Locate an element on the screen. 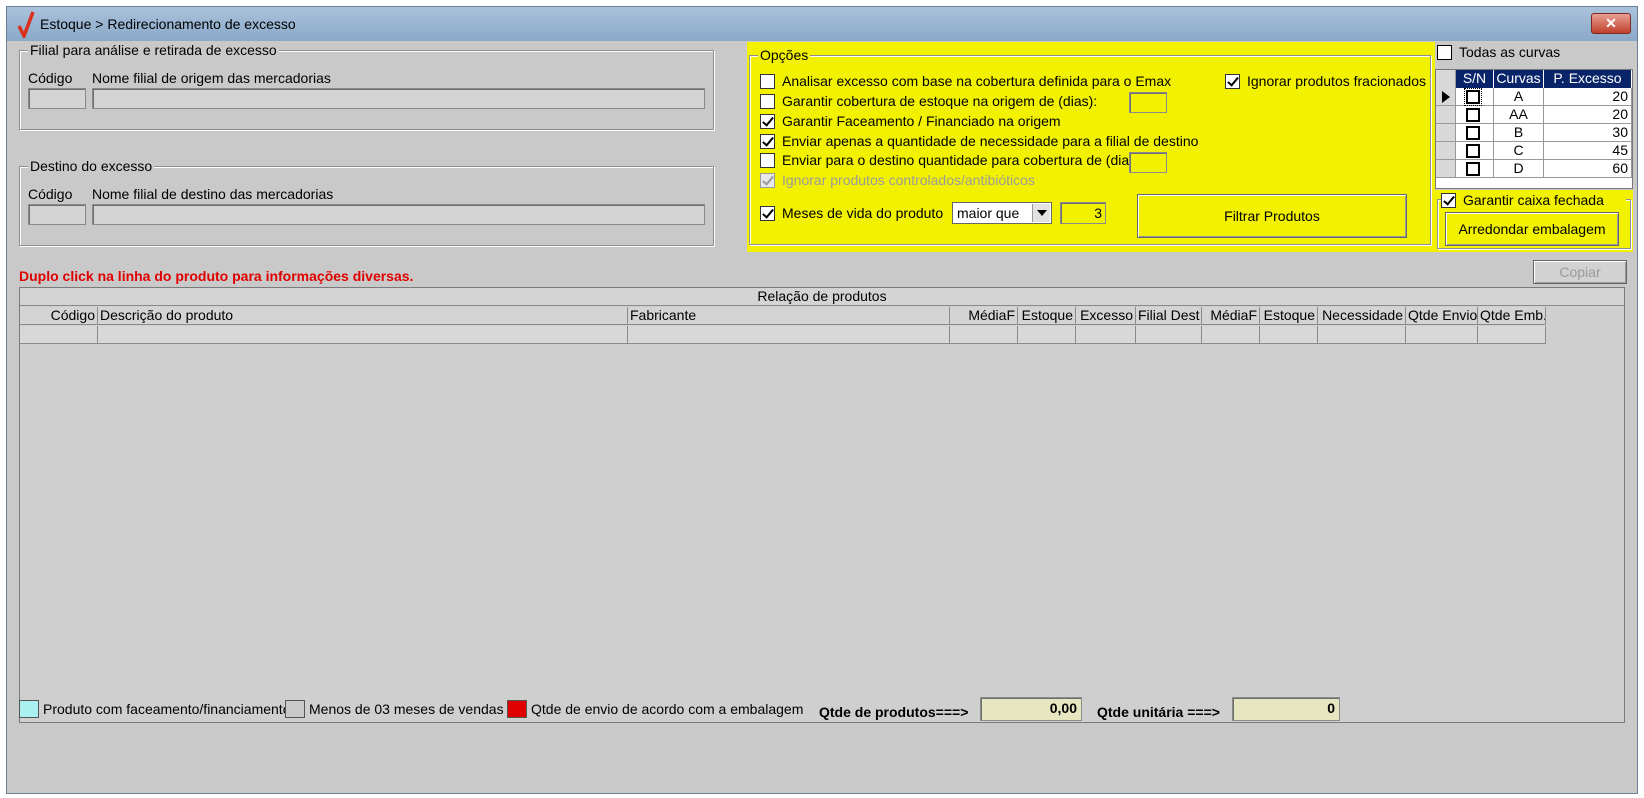 This screenshot has width=1644, height=798. filter-products-button: Filtrar Produtos is located at coordinates (1272, 216).